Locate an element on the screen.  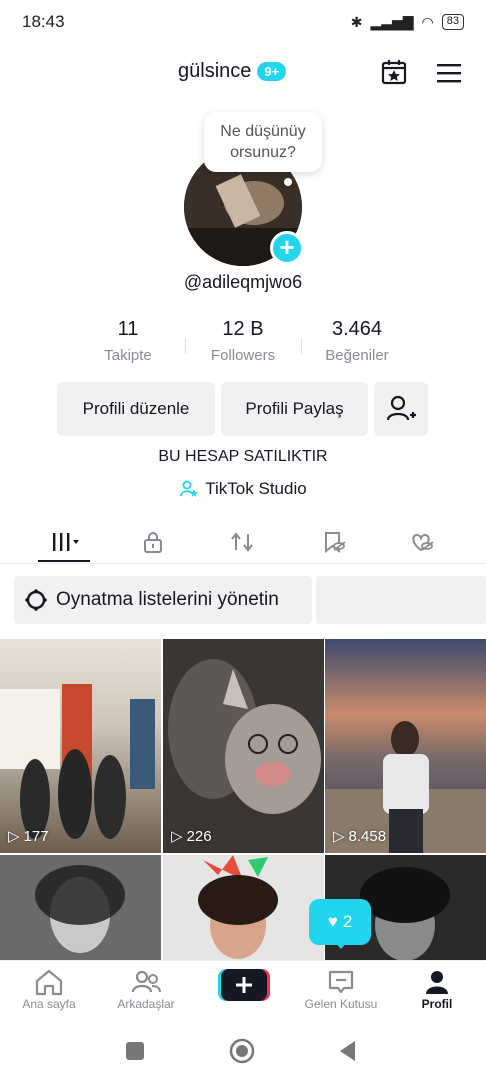
tab-reposts is located at coordinates (242, 542).